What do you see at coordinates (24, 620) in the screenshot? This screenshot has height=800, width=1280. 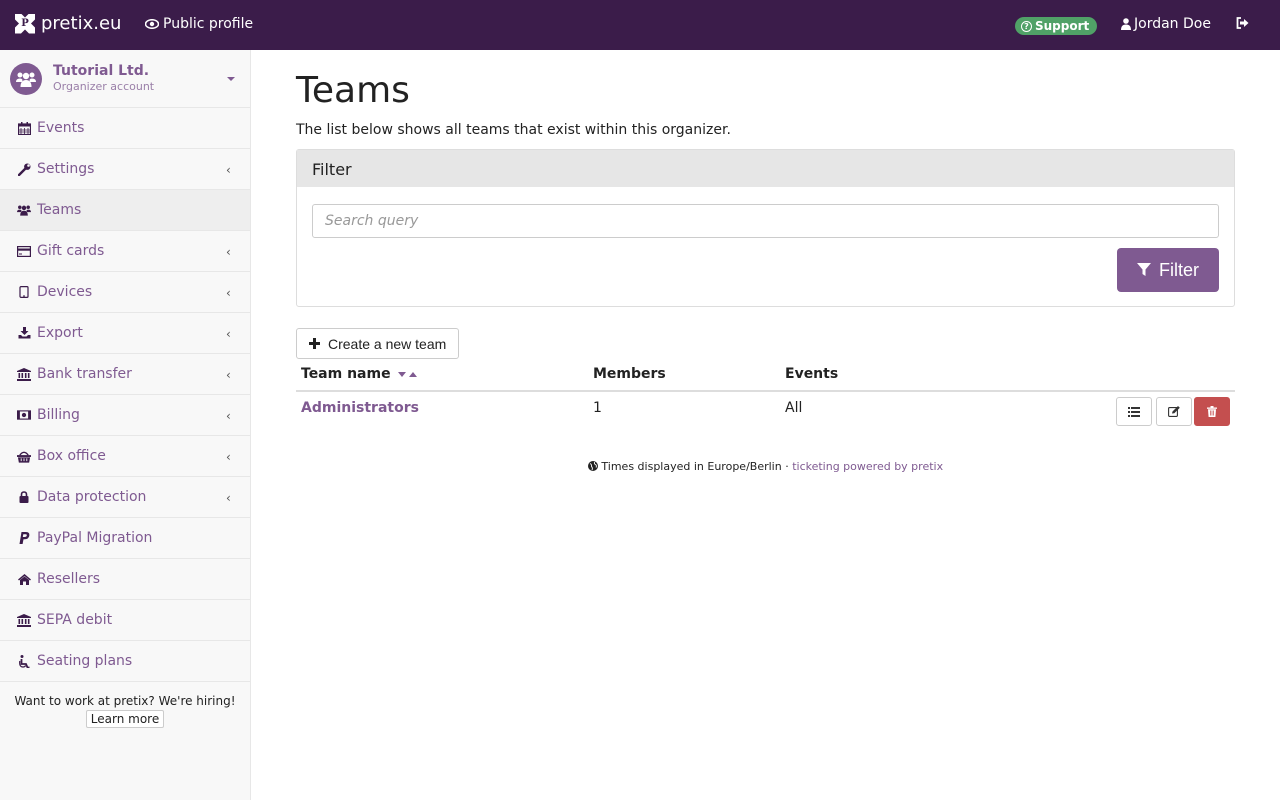 I see `bank-icon` at bounding box center [24, 620].